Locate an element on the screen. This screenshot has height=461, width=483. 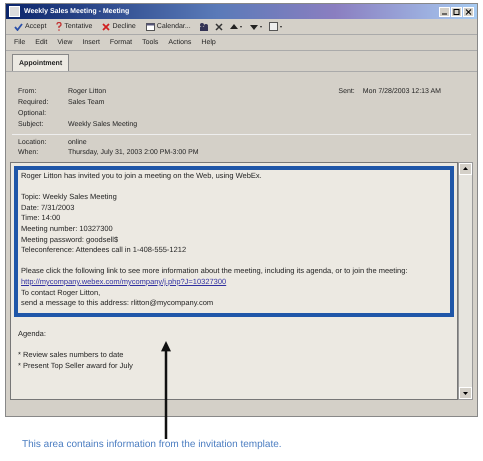
window-icon is located at coordinates (14, 11).